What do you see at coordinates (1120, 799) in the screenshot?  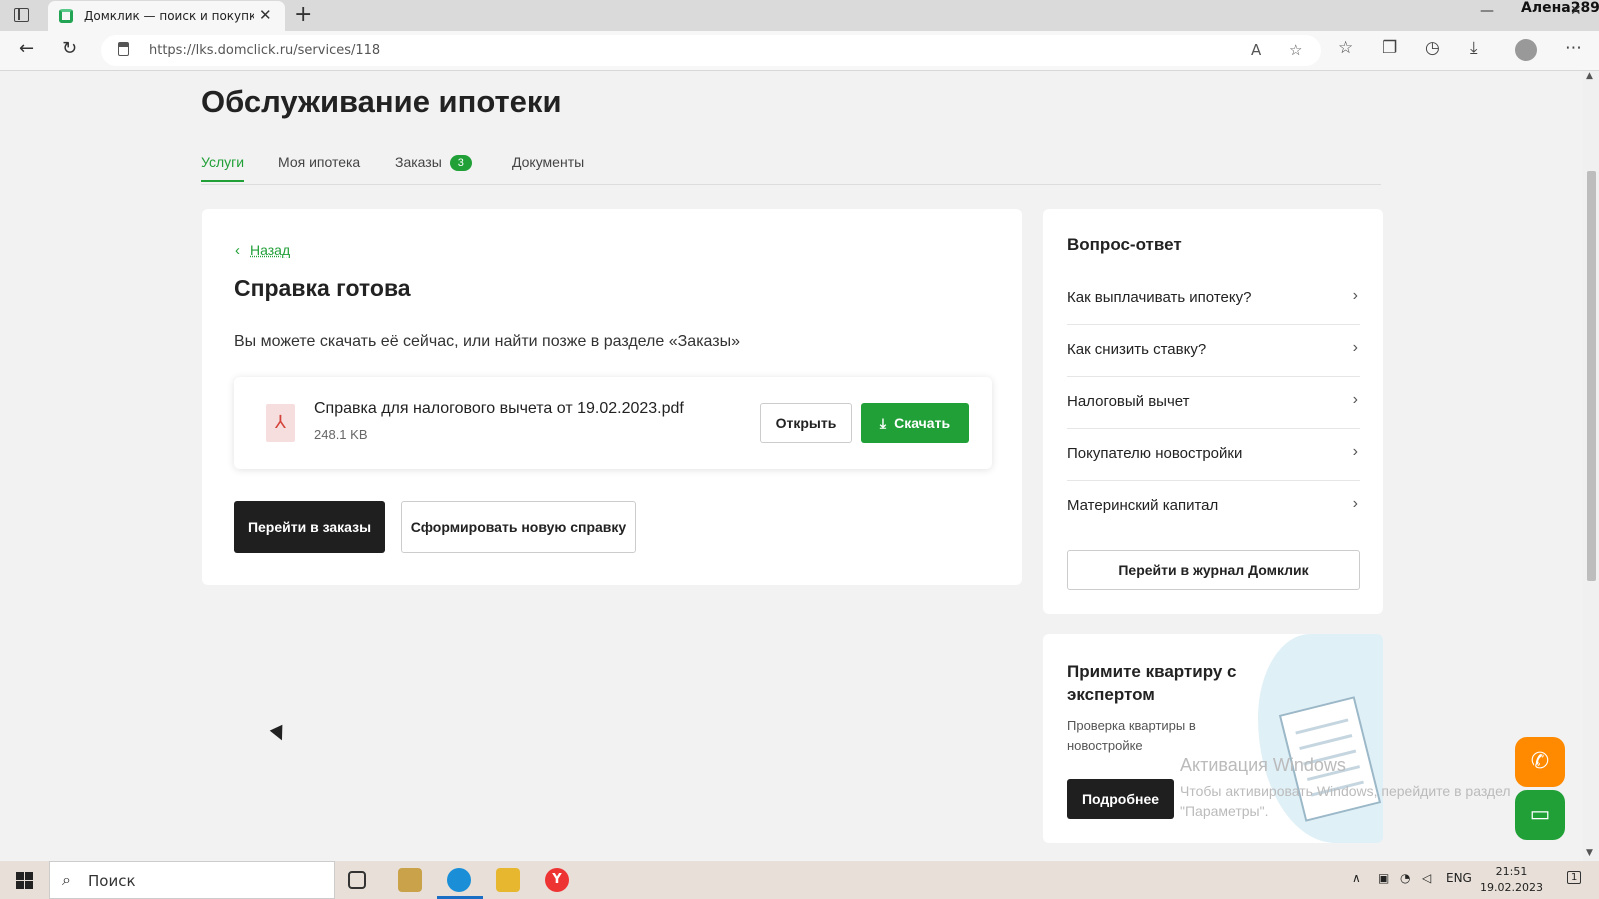 I see `more-button: Подробнее` at bounding box center [1120, 799].